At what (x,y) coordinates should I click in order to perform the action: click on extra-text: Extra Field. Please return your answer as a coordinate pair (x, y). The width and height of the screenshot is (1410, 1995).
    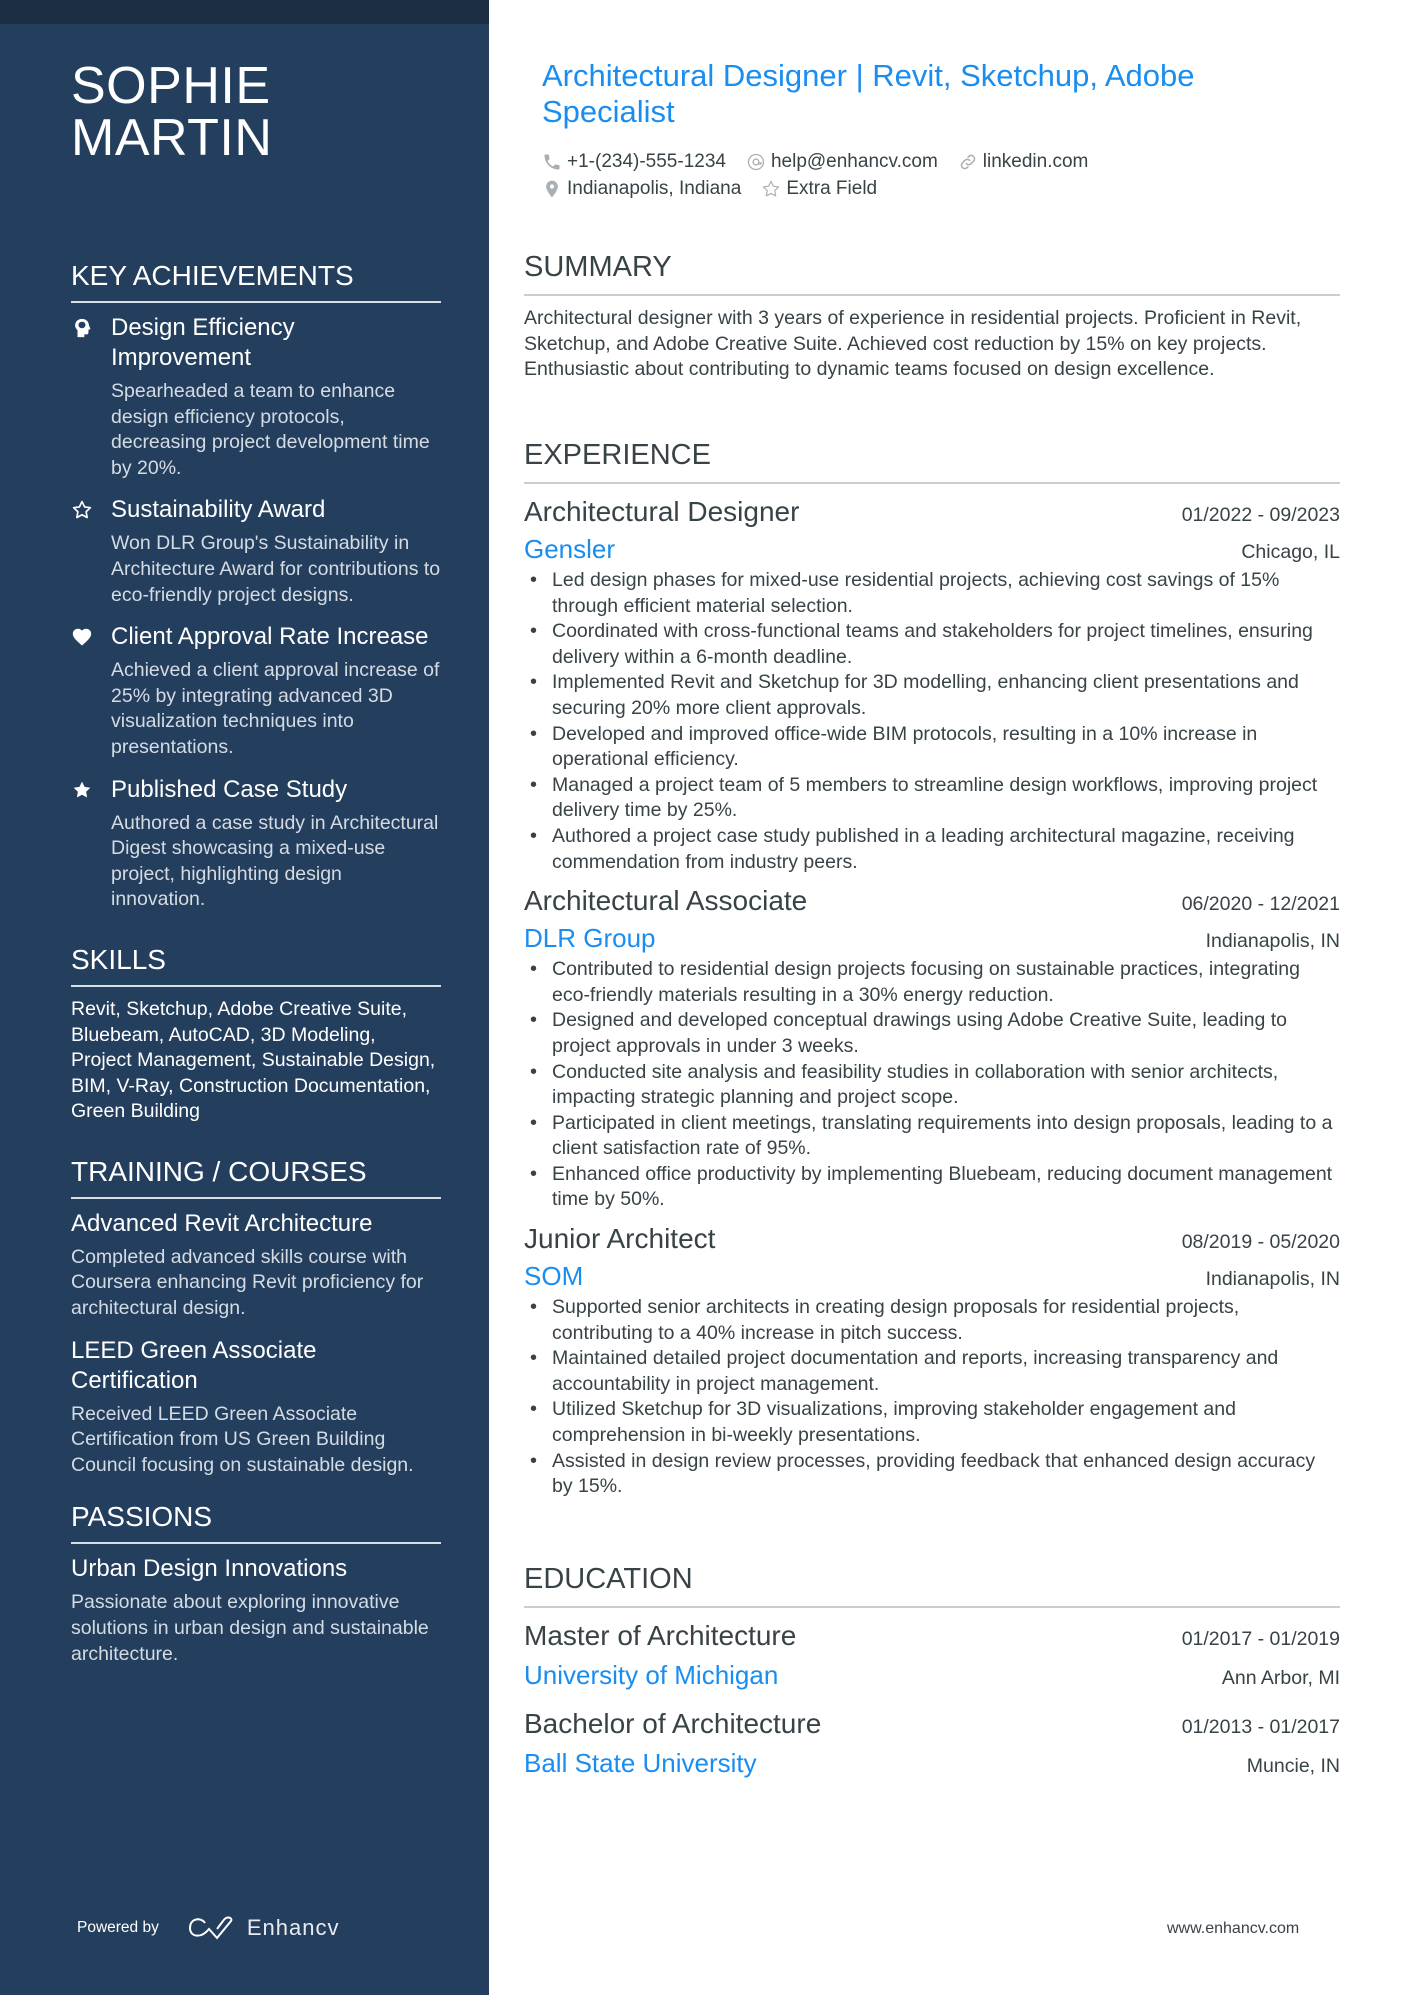
    Looking at the image, I should click on (832, 188).